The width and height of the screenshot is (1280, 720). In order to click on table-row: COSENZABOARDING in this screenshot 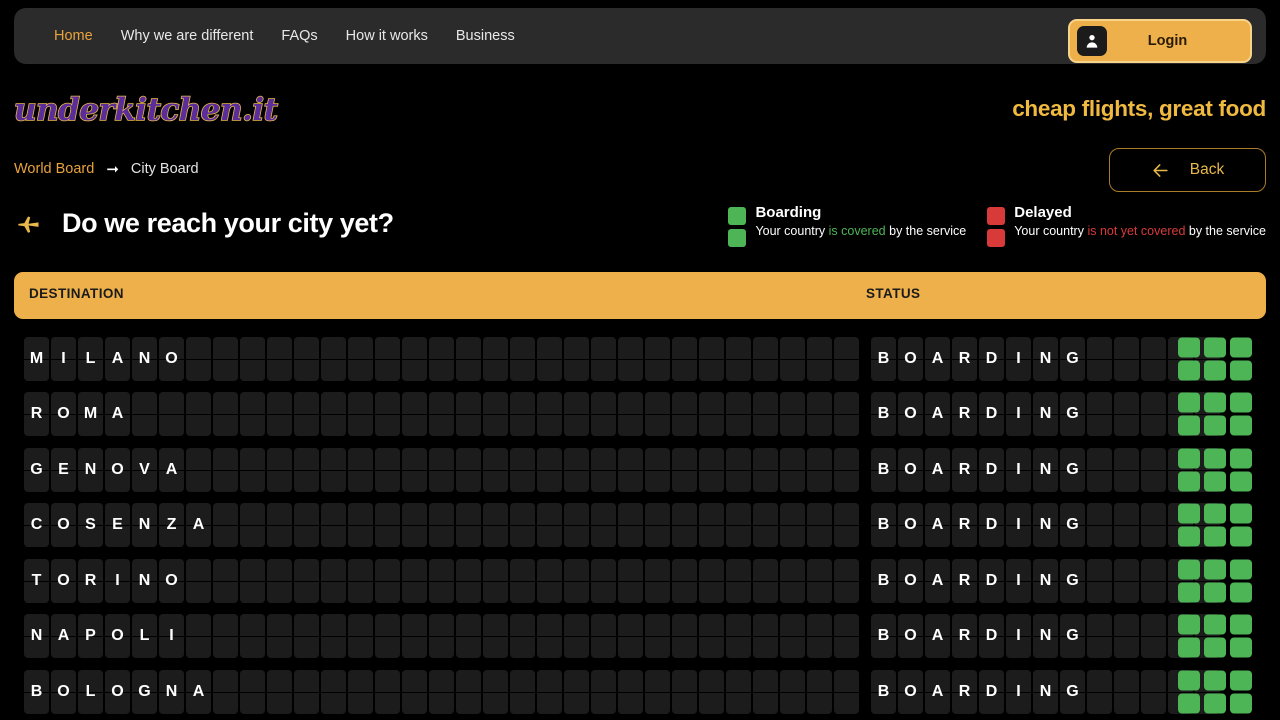, I will do `click(640, 526)`.